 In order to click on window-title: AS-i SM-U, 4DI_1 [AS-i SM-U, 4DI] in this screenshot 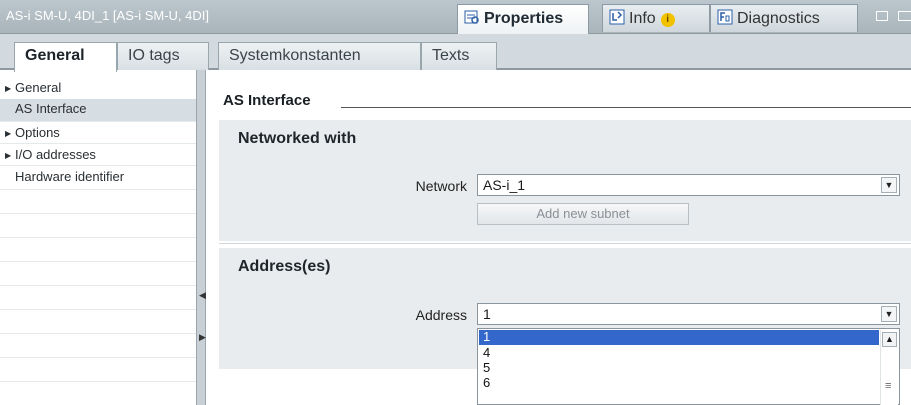, I will do `click(107, 15)`.